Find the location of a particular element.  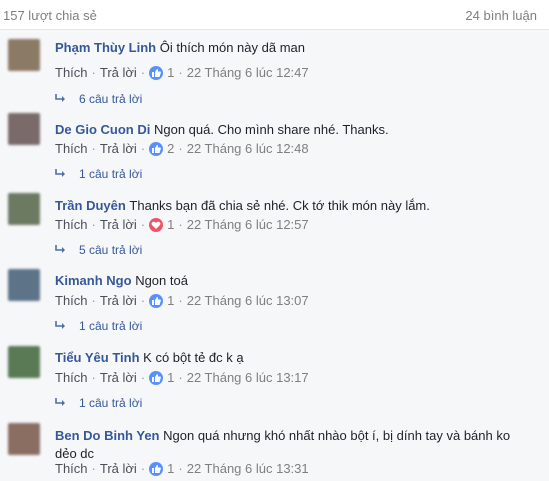

comments-header: 157 lượt chia sẻ 24 bình luận is located at coordinates (274, 15).